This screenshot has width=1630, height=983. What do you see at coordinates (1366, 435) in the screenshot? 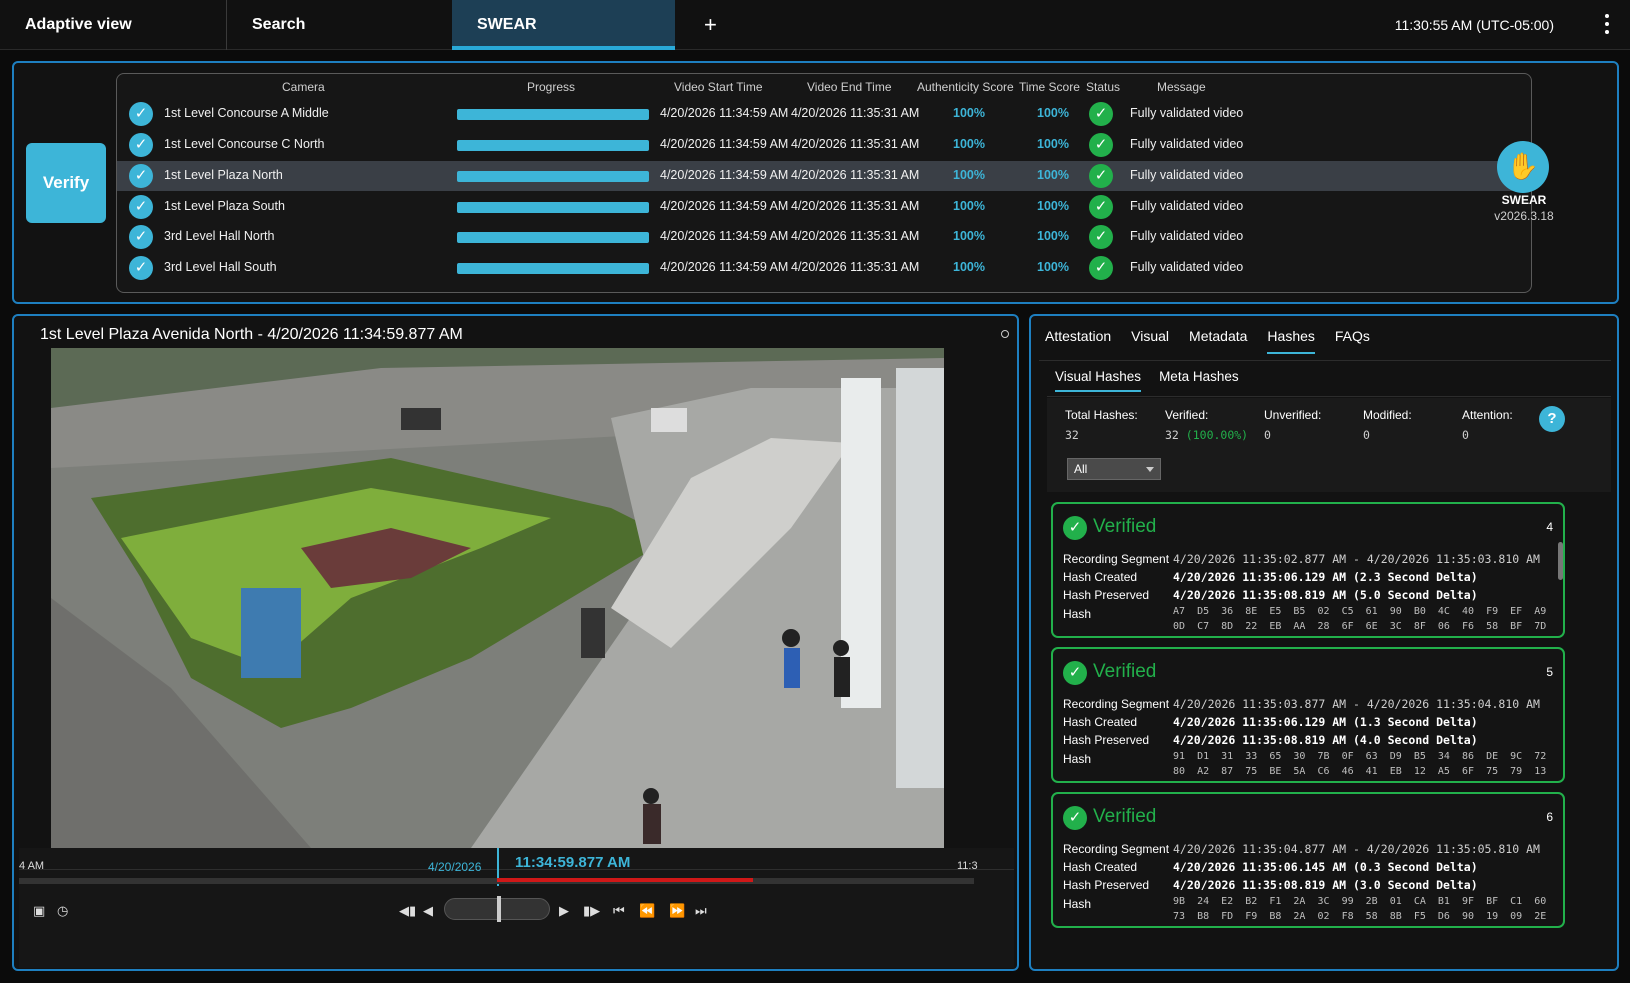
I see `modified-value: 0` at bounding box center [1366, 435].